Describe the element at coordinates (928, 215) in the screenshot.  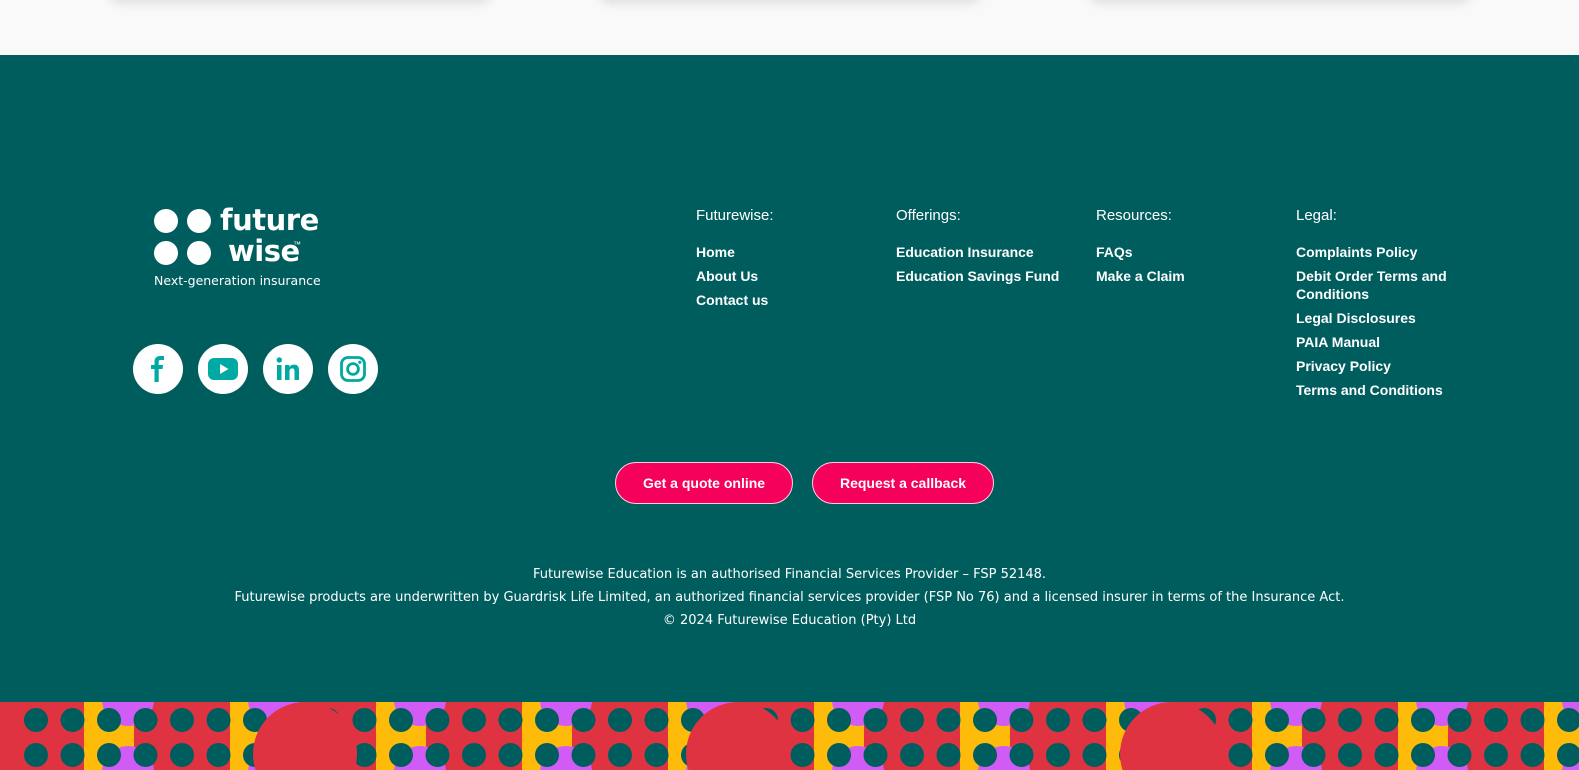
I see `column-heading: Offerings:` at that location.